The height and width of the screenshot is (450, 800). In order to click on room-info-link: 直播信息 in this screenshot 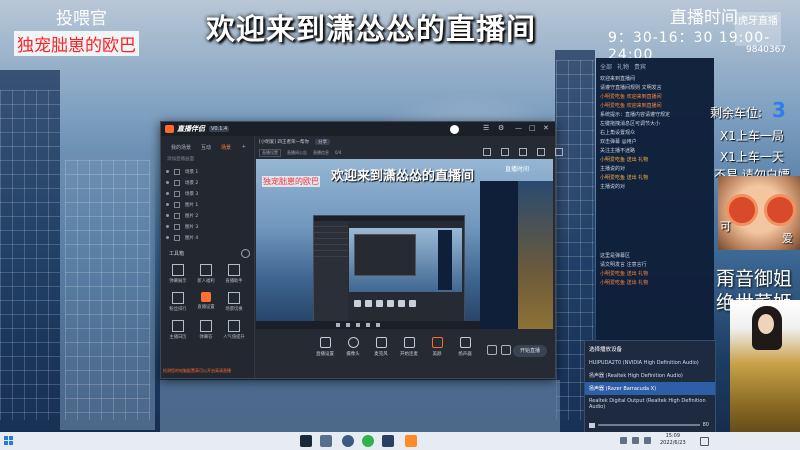, I will do `click(321, 153)`.